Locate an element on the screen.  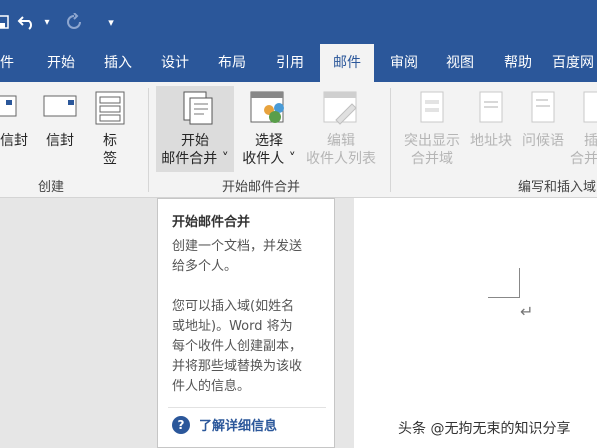
learn-more-label: 了解详细信息 is located at coordinates (238, 426).